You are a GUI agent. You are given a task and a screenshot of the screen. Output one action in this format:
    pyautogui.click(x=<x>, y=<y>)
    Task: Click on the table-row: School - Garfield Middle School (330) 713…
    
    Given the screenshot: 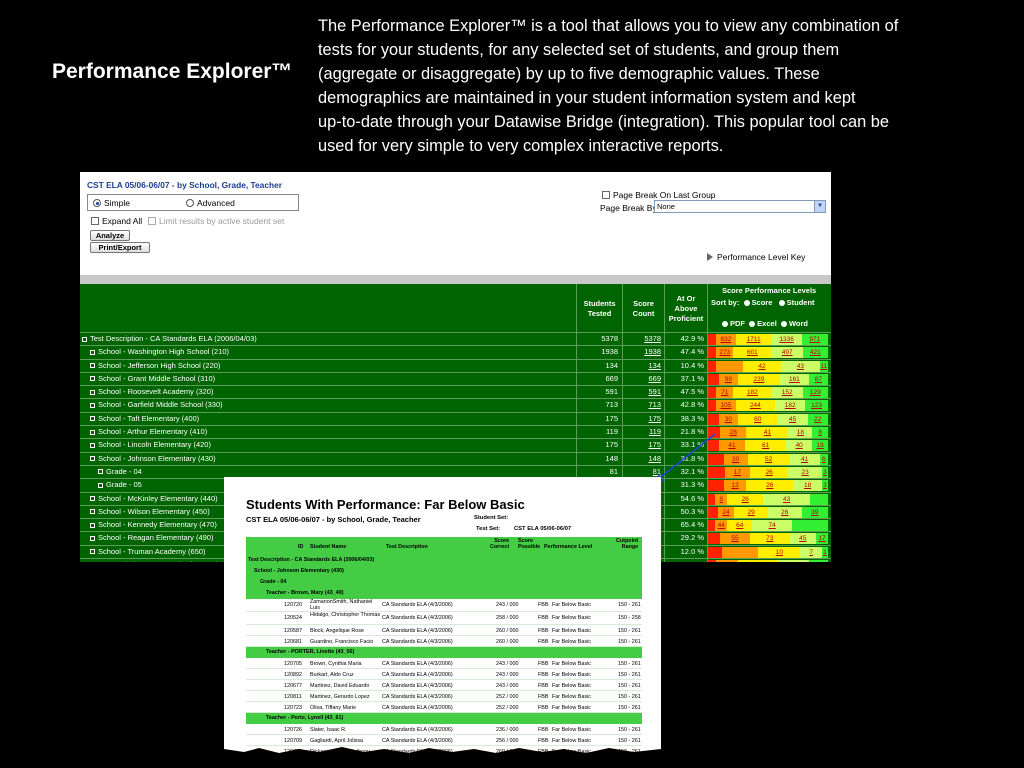 What is the action you would take?
    pyautogui.click(x=455, y=406)
    